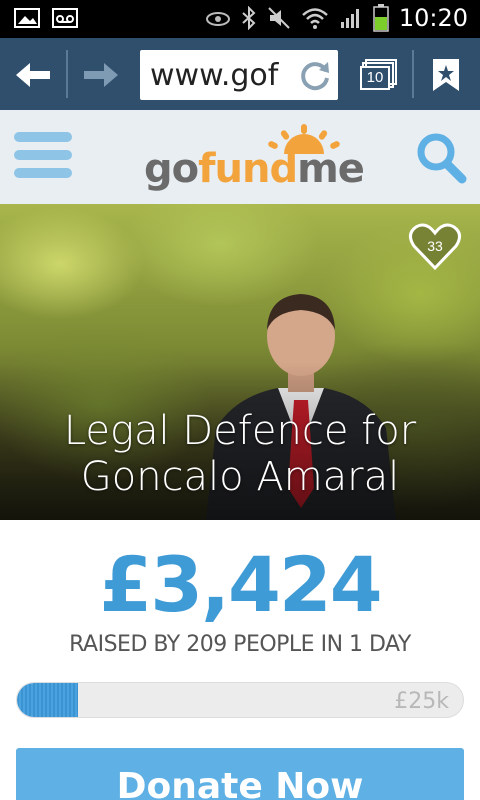  I want to click on tab-count: 10, so click(375, 78).